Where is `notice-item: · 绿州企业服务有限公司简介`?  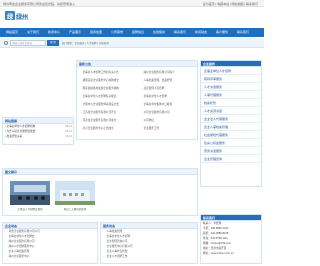 notice-item: · 绿州企业服务有限公司简介 is located at coordinates (168, 73).